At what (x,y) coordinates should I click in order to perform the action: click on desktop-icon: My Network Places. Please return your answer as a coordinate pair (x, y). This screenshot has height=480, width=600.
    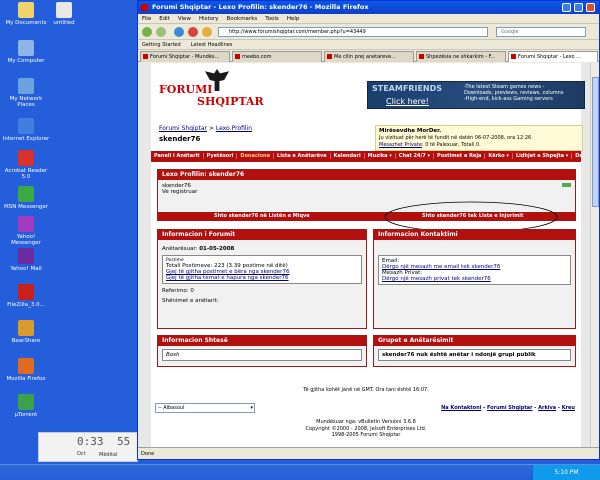
    Looking at the image, I should click on (26, 93).